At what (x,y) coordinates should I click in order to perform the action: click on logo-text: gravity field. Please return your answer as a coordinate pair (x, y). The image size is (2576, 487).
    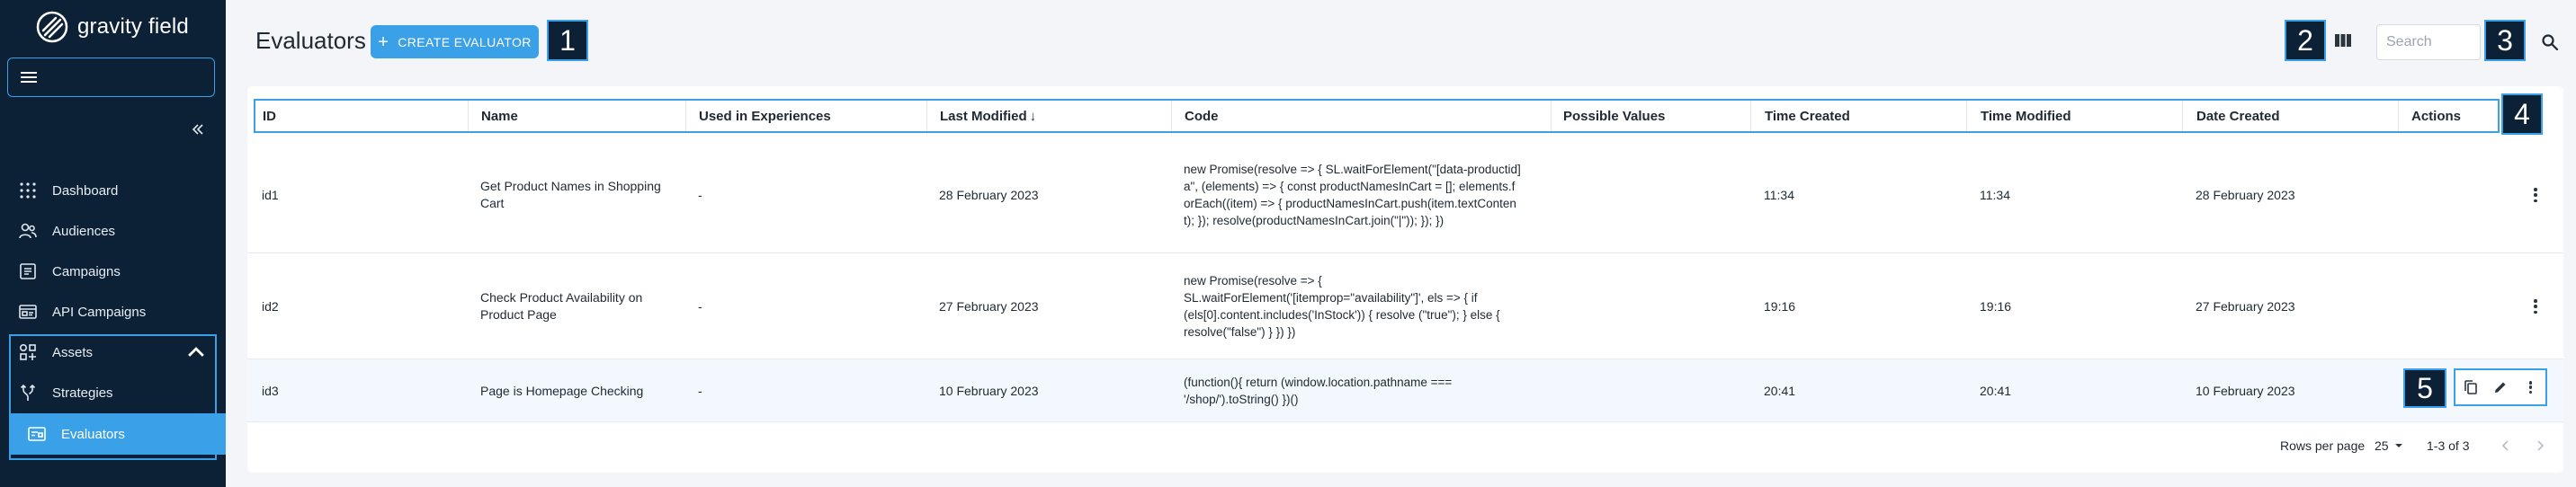
    Looking at the image, I should click on (133, 26).